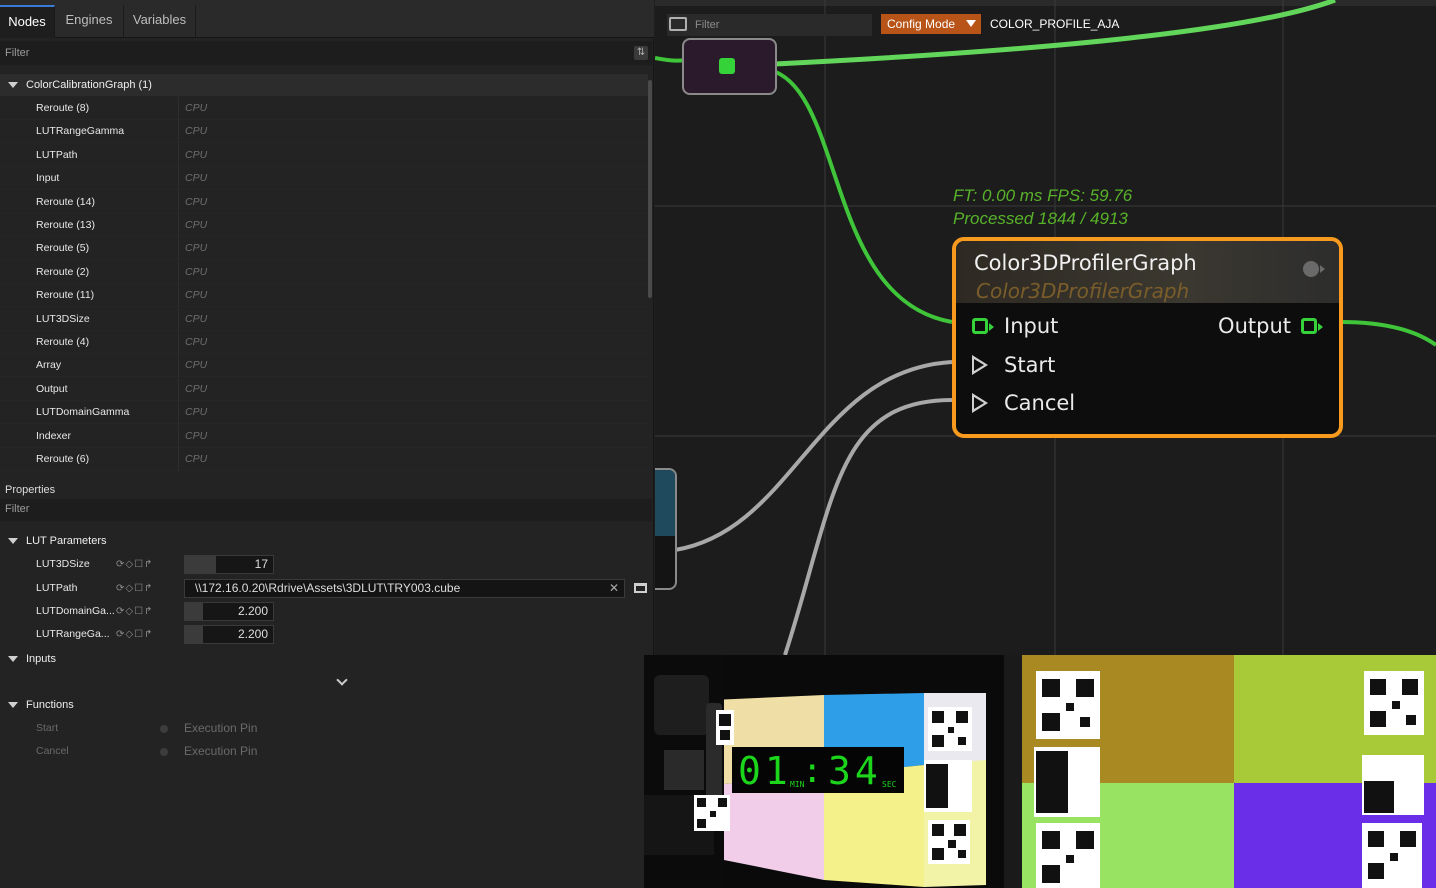 The width and height of the screenshot is (1436, 888). What do you see at coordinates (980, 365) in the screenshot?
I see `start-exec-pin-icon` at bounding box center [980, 365].